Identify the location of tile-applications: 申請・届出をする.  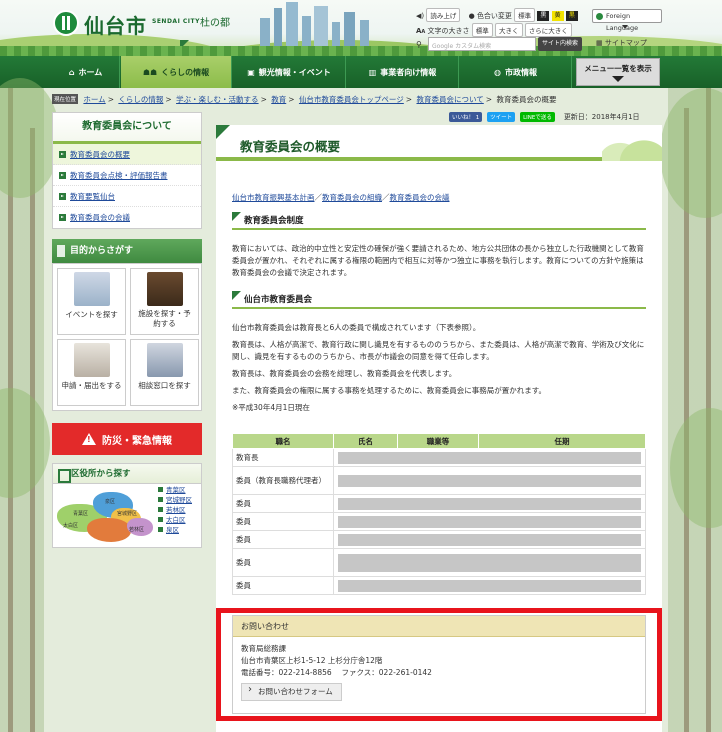
(91, 372).